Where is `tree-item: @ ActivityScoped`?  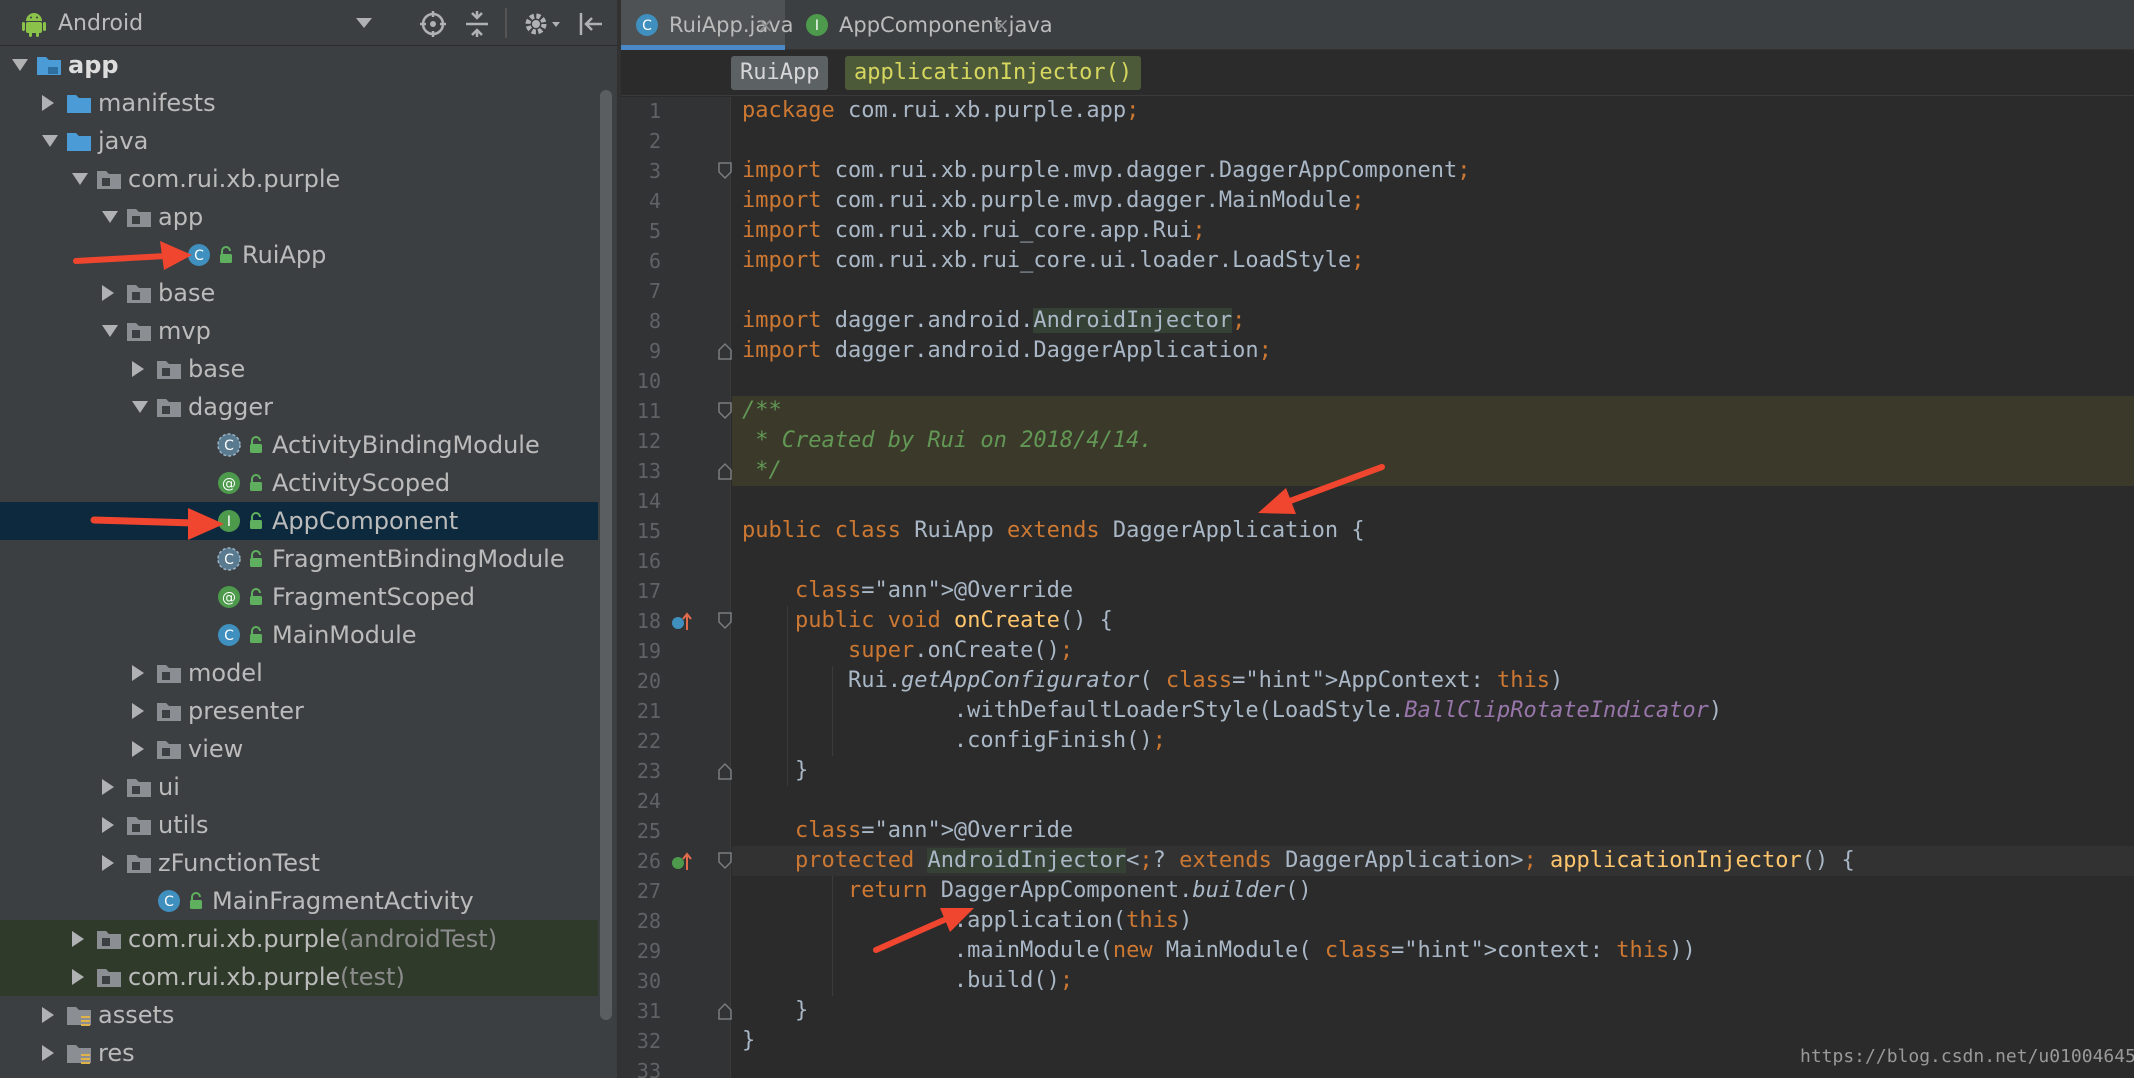
tree-item: @ ActivityScoped is located at coordinates (299, 483).